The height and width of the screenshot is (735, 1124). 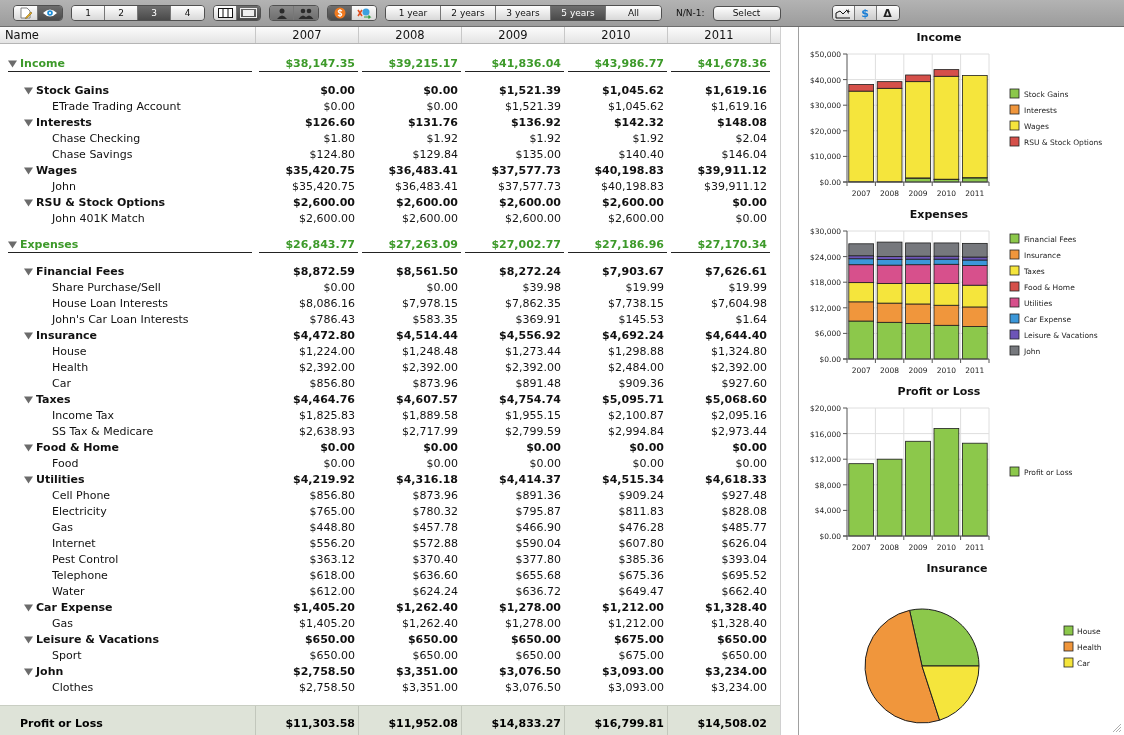 What do you see at coordinates (739, 106) in the screenshot?
I see `table-cell-text: $1,619.16` at bounding box center [739, 106].